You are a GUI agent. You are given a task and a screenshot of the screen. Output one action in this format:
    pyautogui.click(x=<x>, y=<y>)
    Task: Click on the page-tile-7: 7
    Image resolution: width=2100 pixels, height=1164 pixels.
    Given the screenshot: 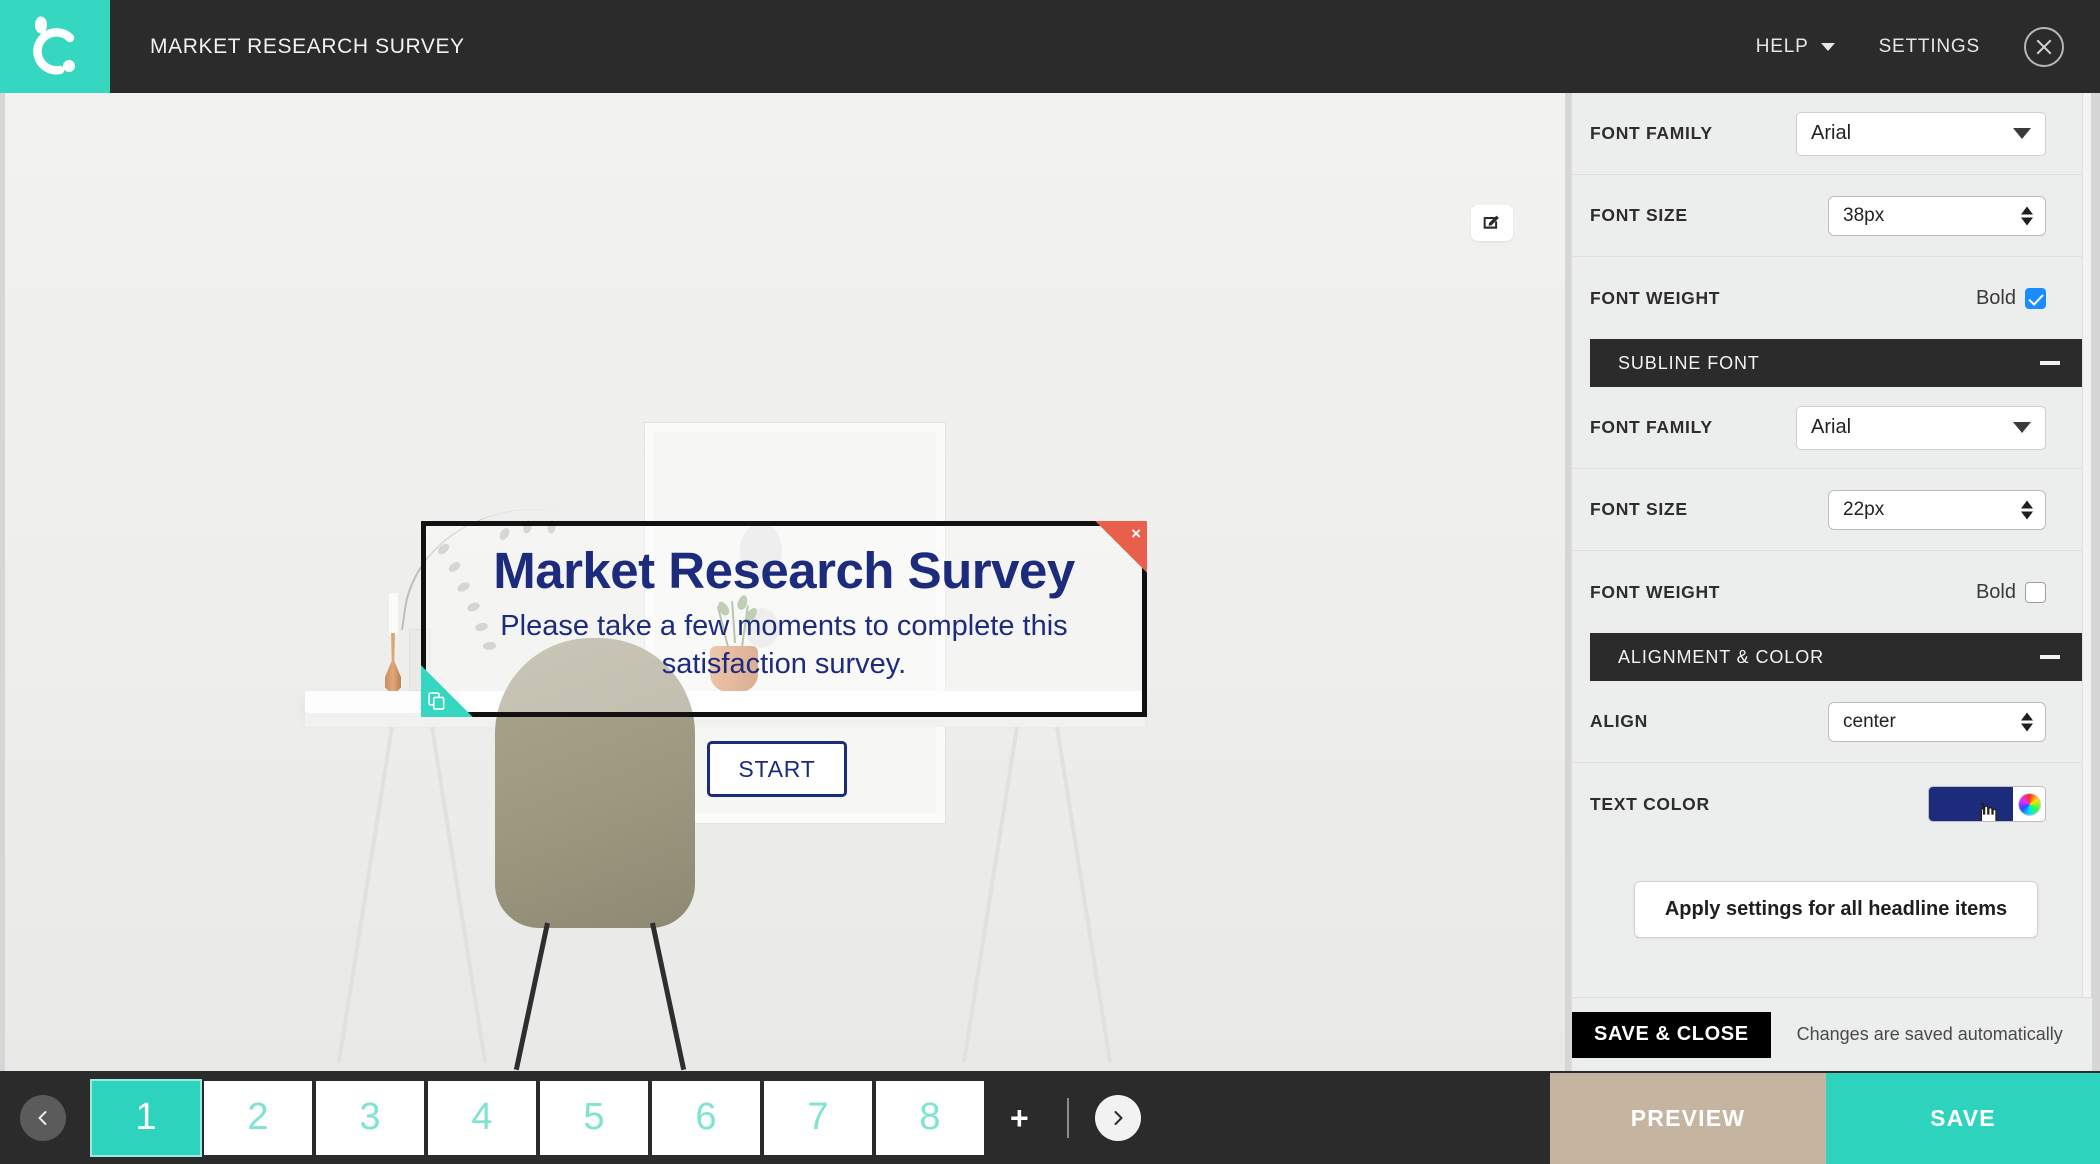 What is the action you would take?
    pyautogui.click(x=818, y=1117)
    